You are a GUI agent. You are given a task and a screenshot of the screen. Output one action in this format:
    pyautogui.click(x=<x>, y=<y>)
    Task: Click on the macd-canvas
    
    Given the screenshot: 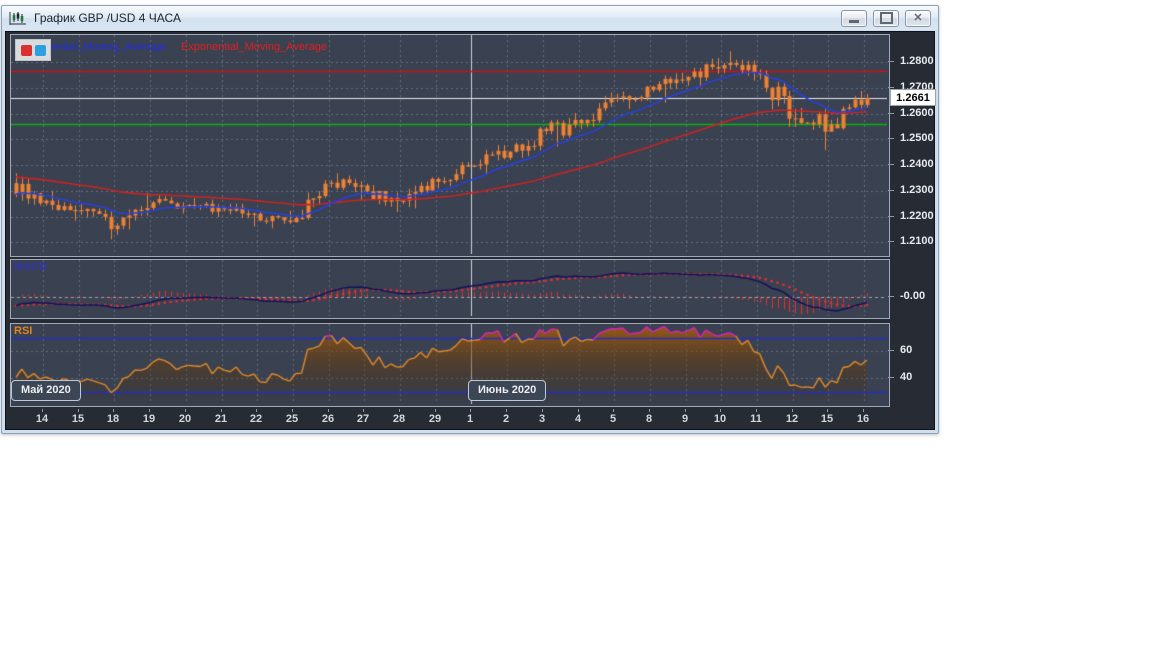 What is the action you would take?
    pyautogui.click(x=449, y=288)
    